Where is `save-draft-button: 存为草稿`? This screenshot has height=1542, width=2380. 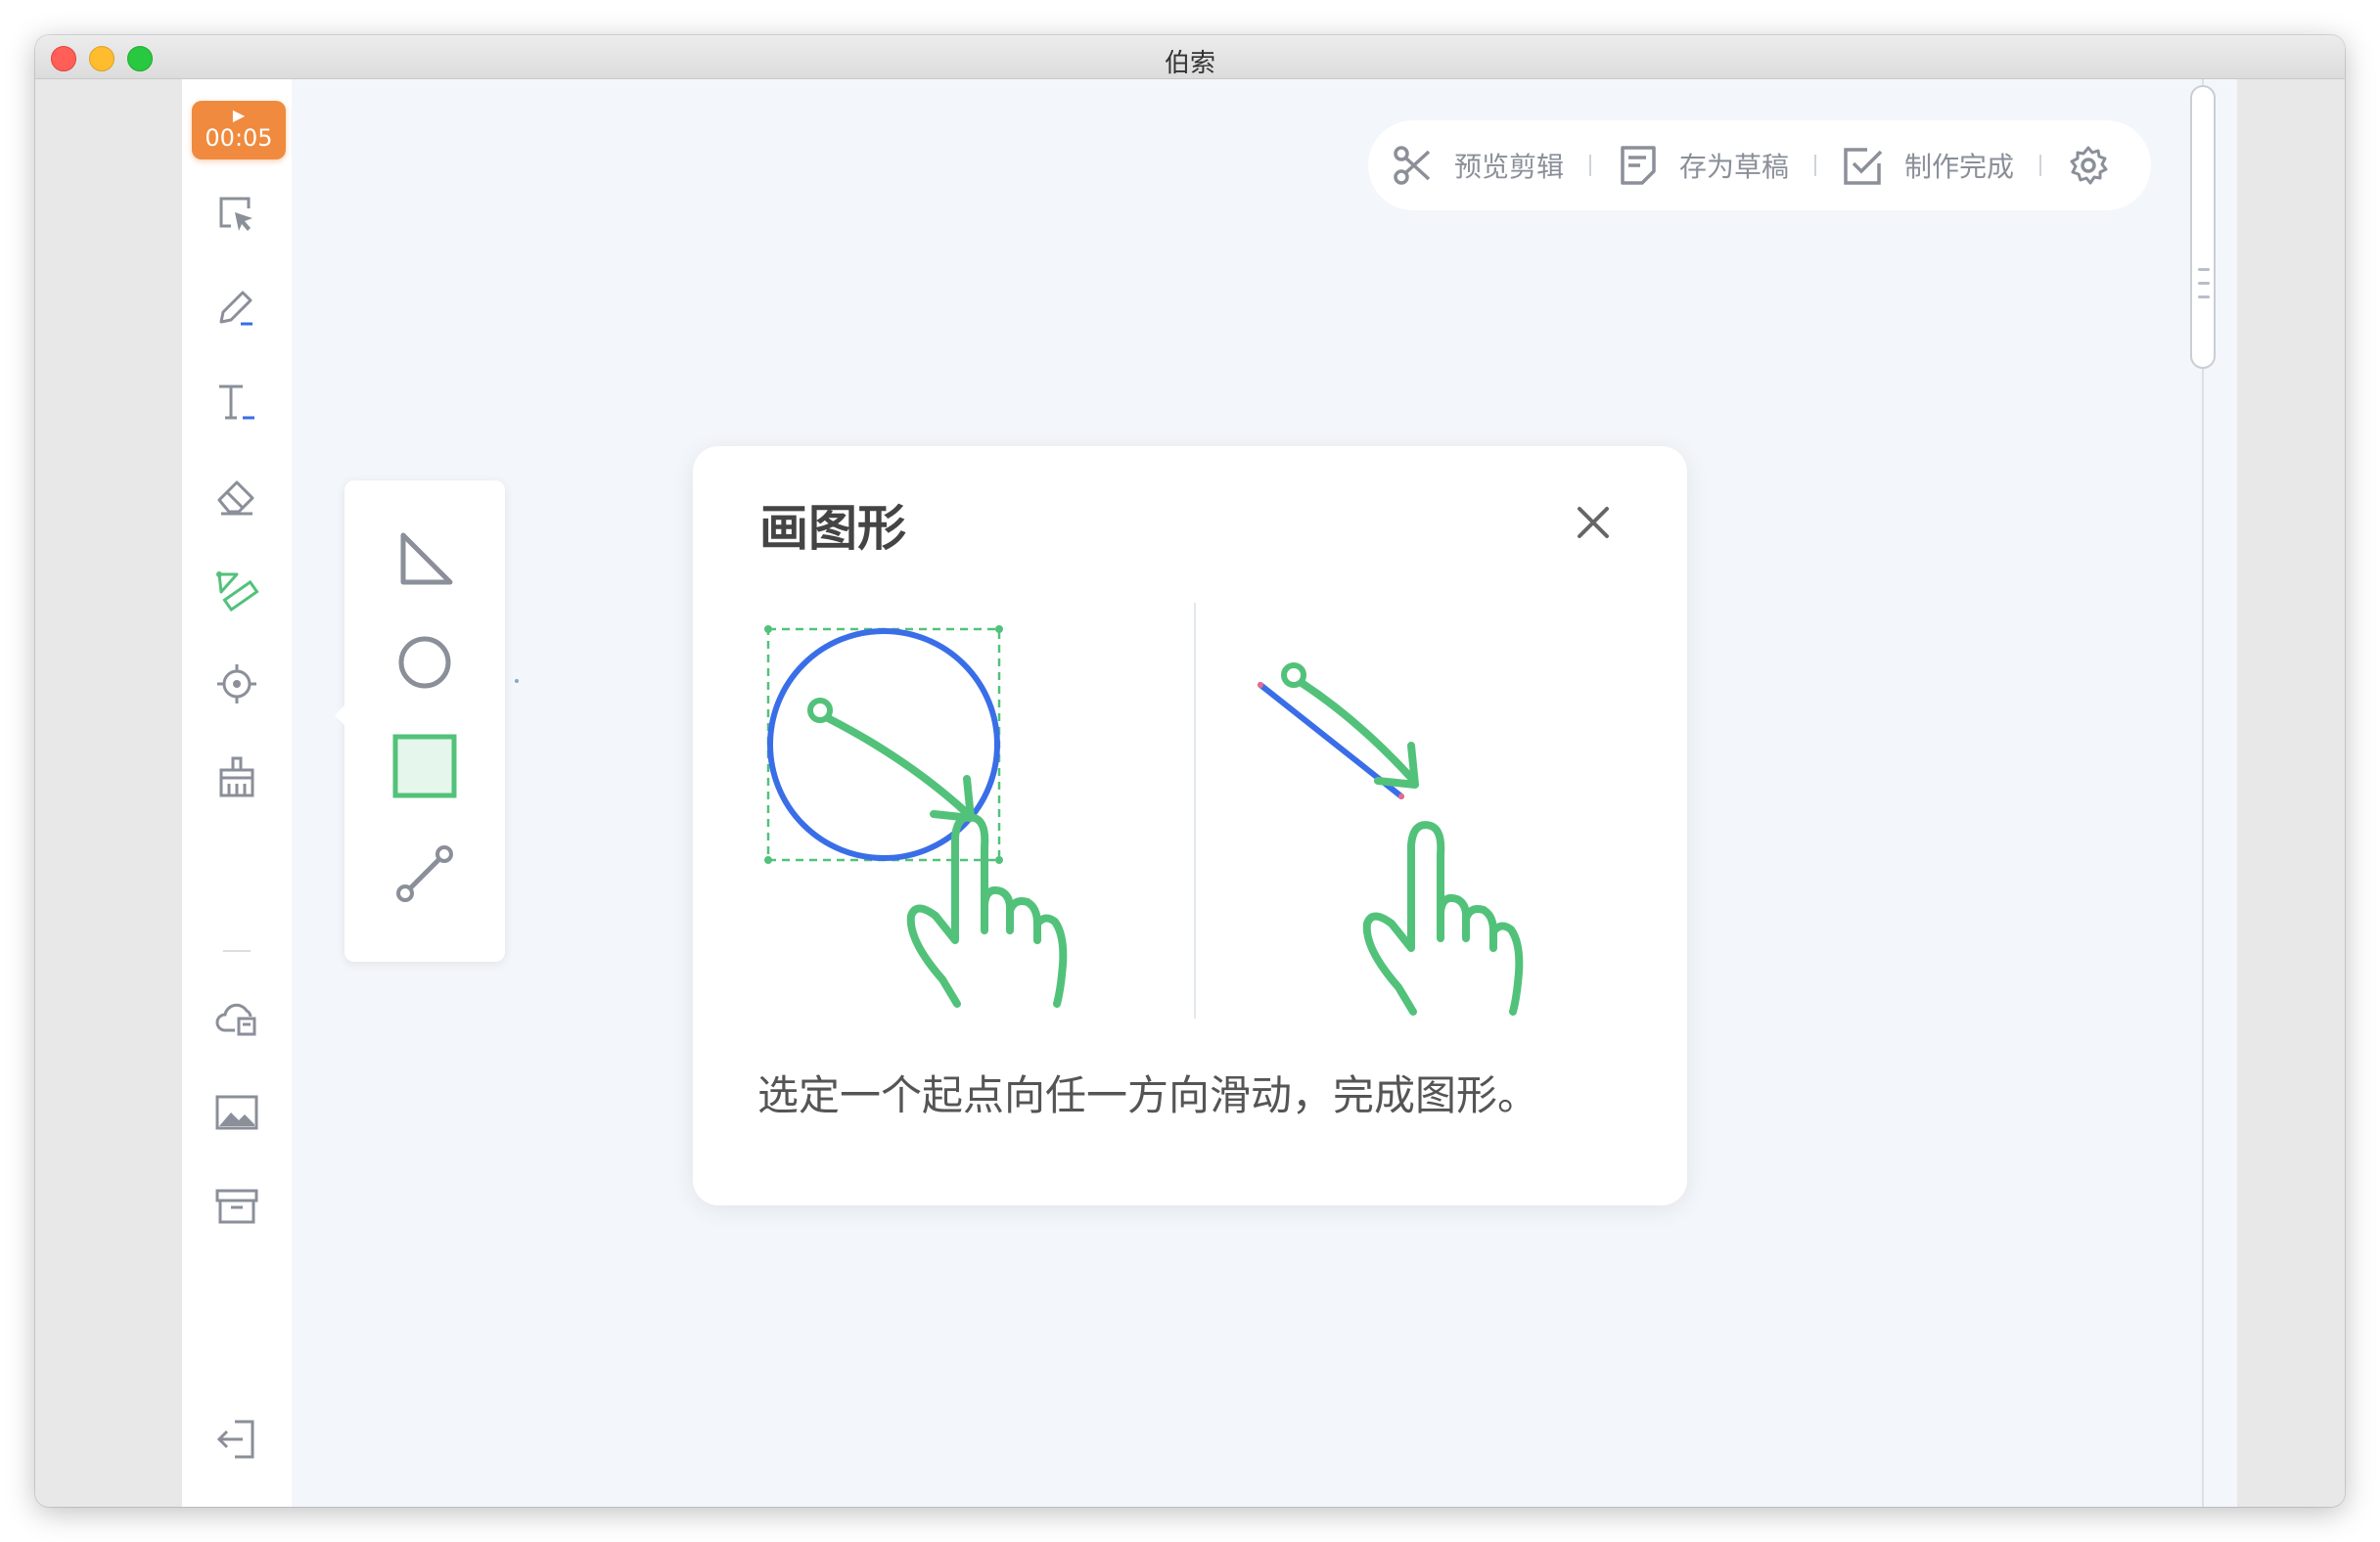 save-draft-button: 存为草稿 is located at coordinates (1703, 165).